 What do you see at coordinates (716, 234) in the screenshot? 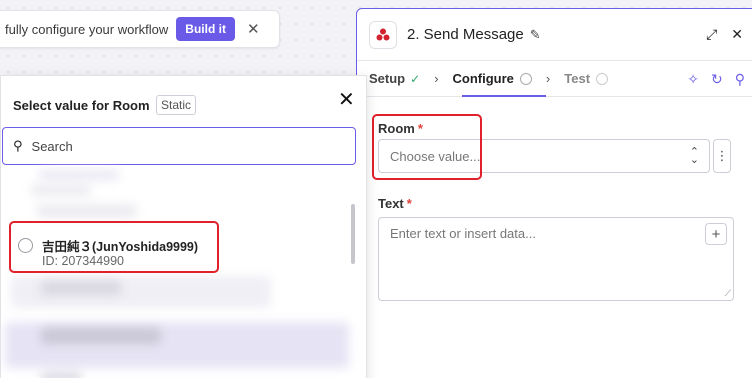
I see `insert-data-button: +` at bounding box center [716, 234].